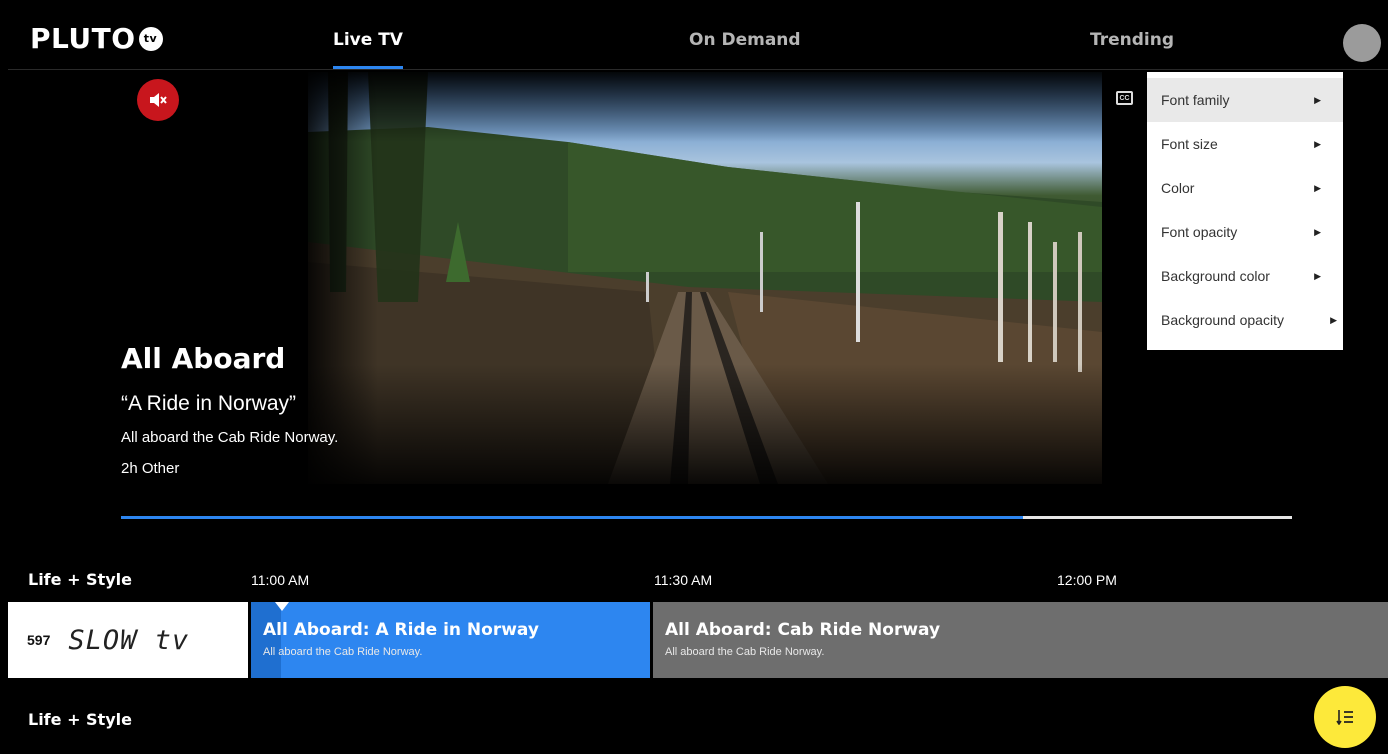 This screenshot has height=754, width=1388. I want to click on playback-progress-bar, so click(706, 517).